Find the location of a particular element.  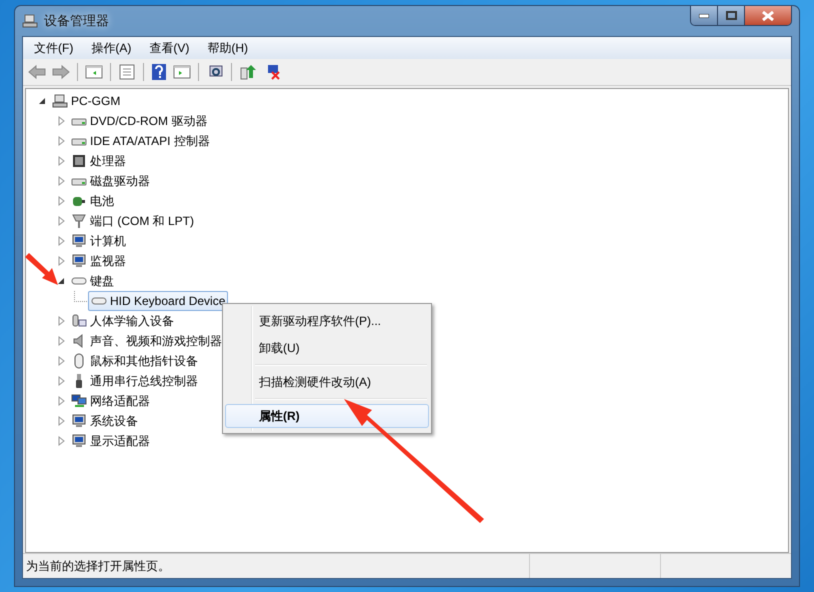

tree-item: 端口 (COM 和 LPT) is located at coordinates (132, 221).